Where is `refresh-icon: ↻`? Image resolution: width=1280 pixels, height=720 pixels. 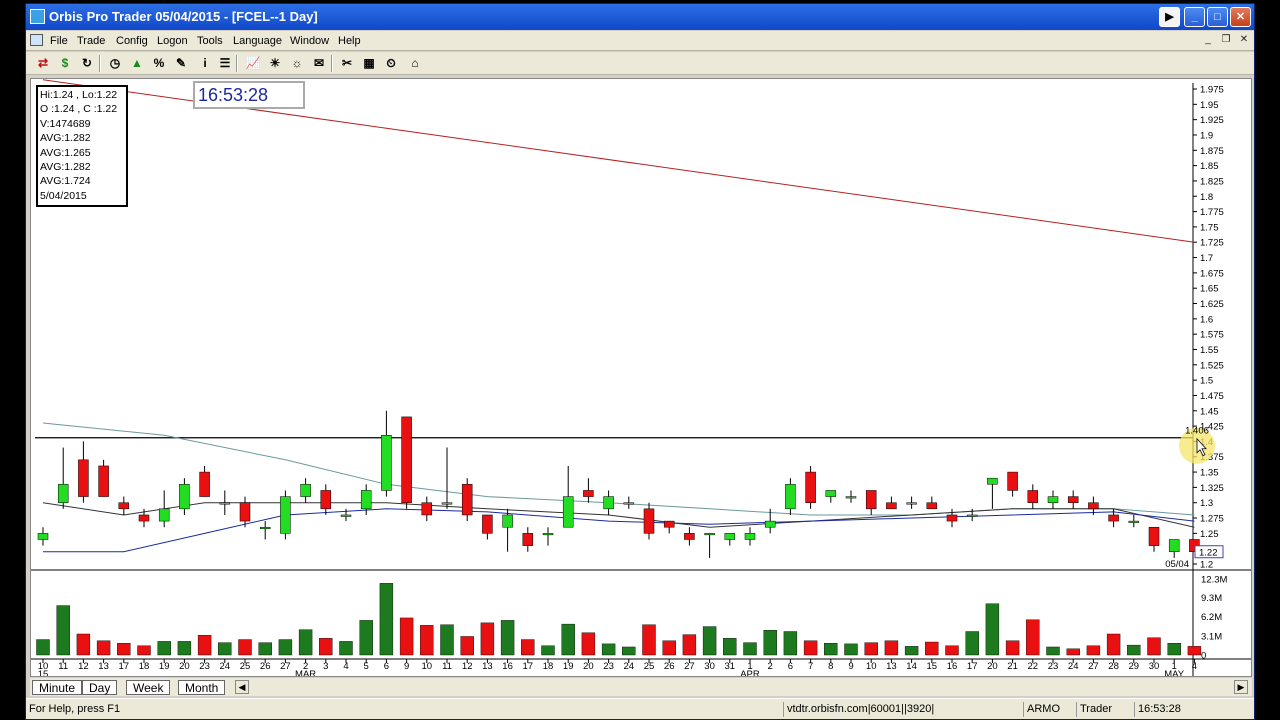 refresh-icon: ↻ is located at coordinates (87, 63).